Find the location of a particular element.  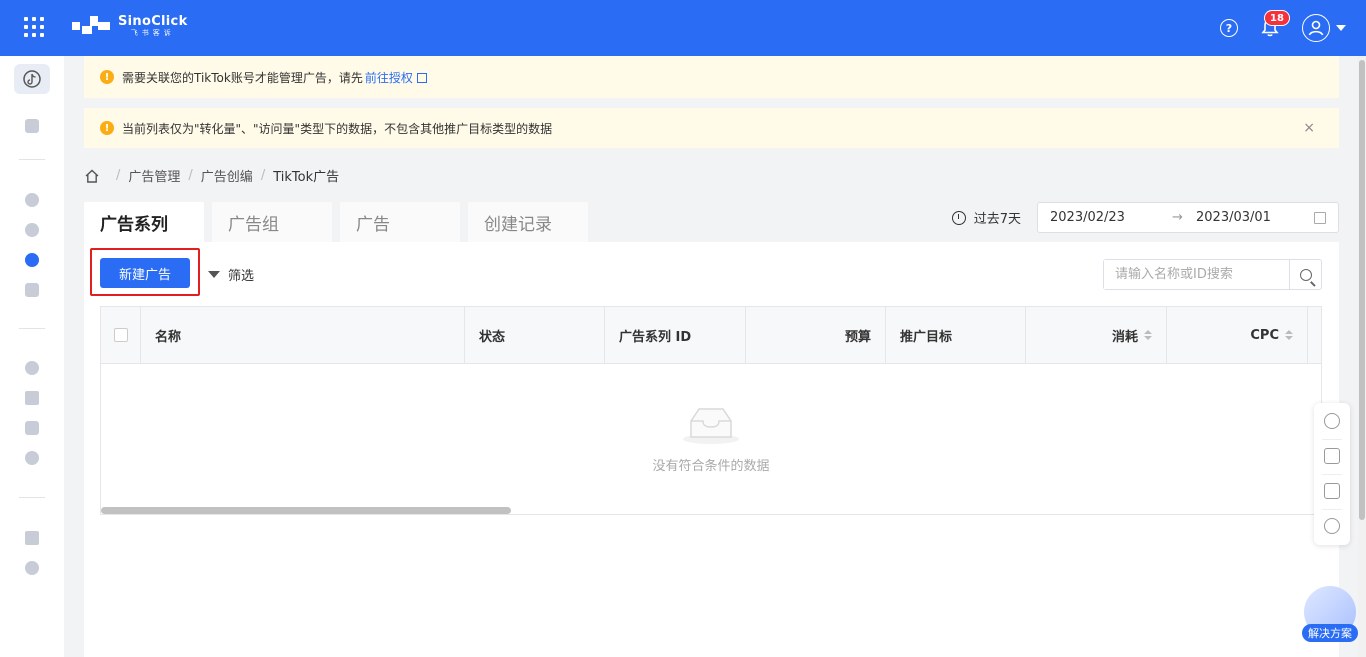

tab-create-records: 创建记录 is located at coordinates (528, 222).